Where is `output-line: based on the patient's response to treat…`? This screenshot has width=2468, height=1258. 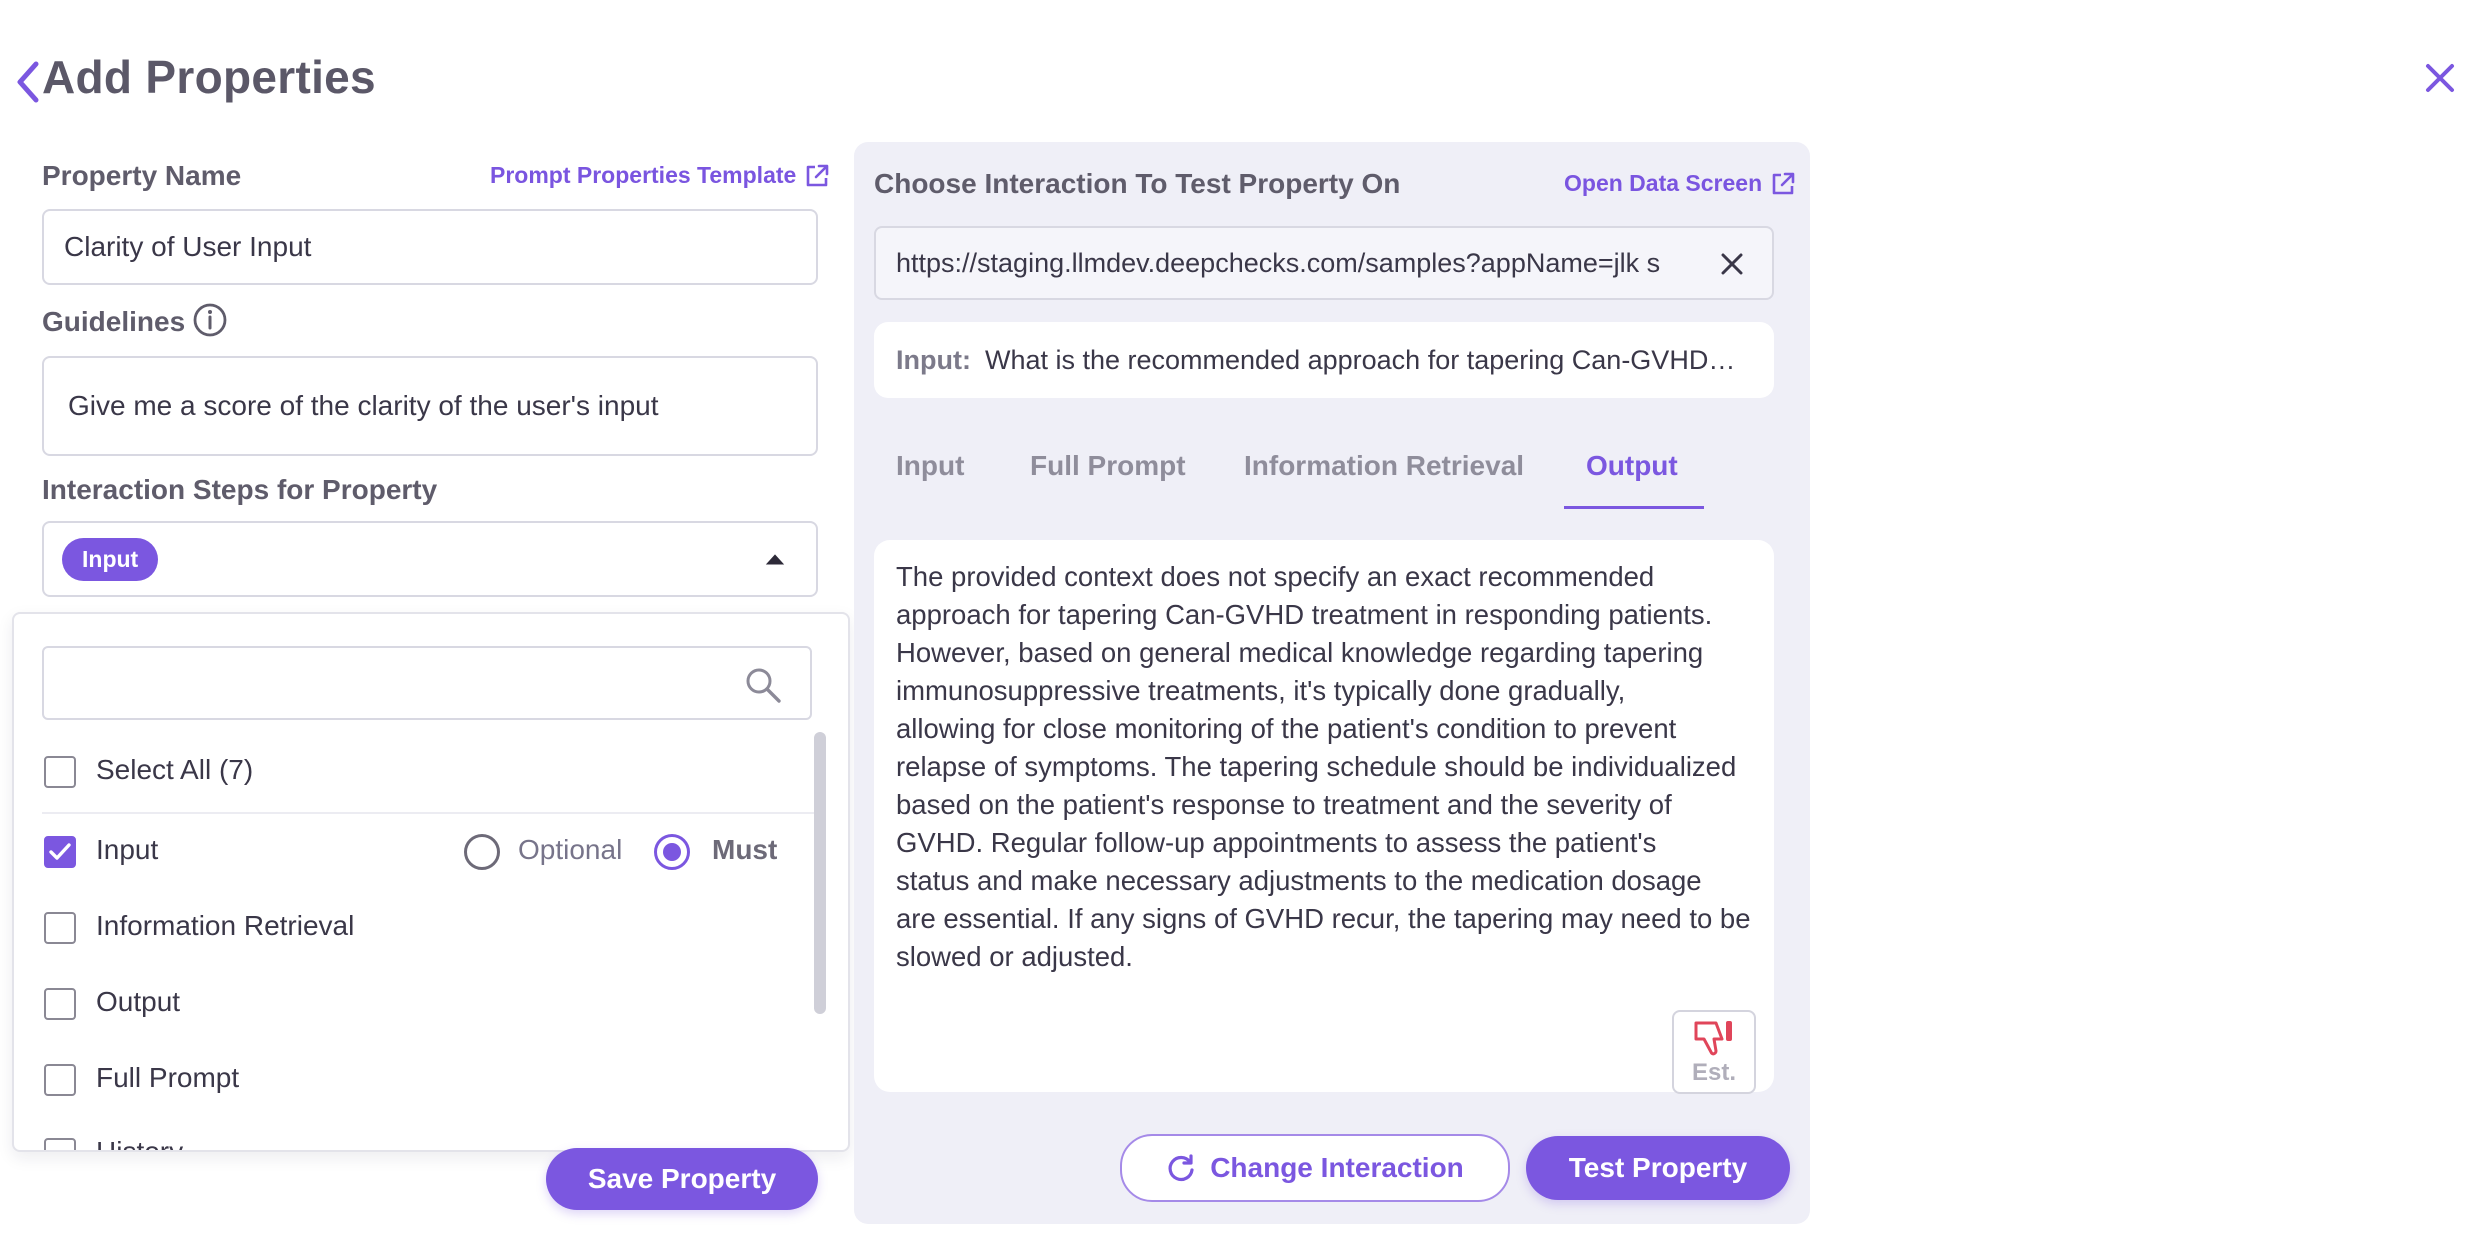
output-line: based on the patient's response to treat… is located at coordinates (1284, 804).